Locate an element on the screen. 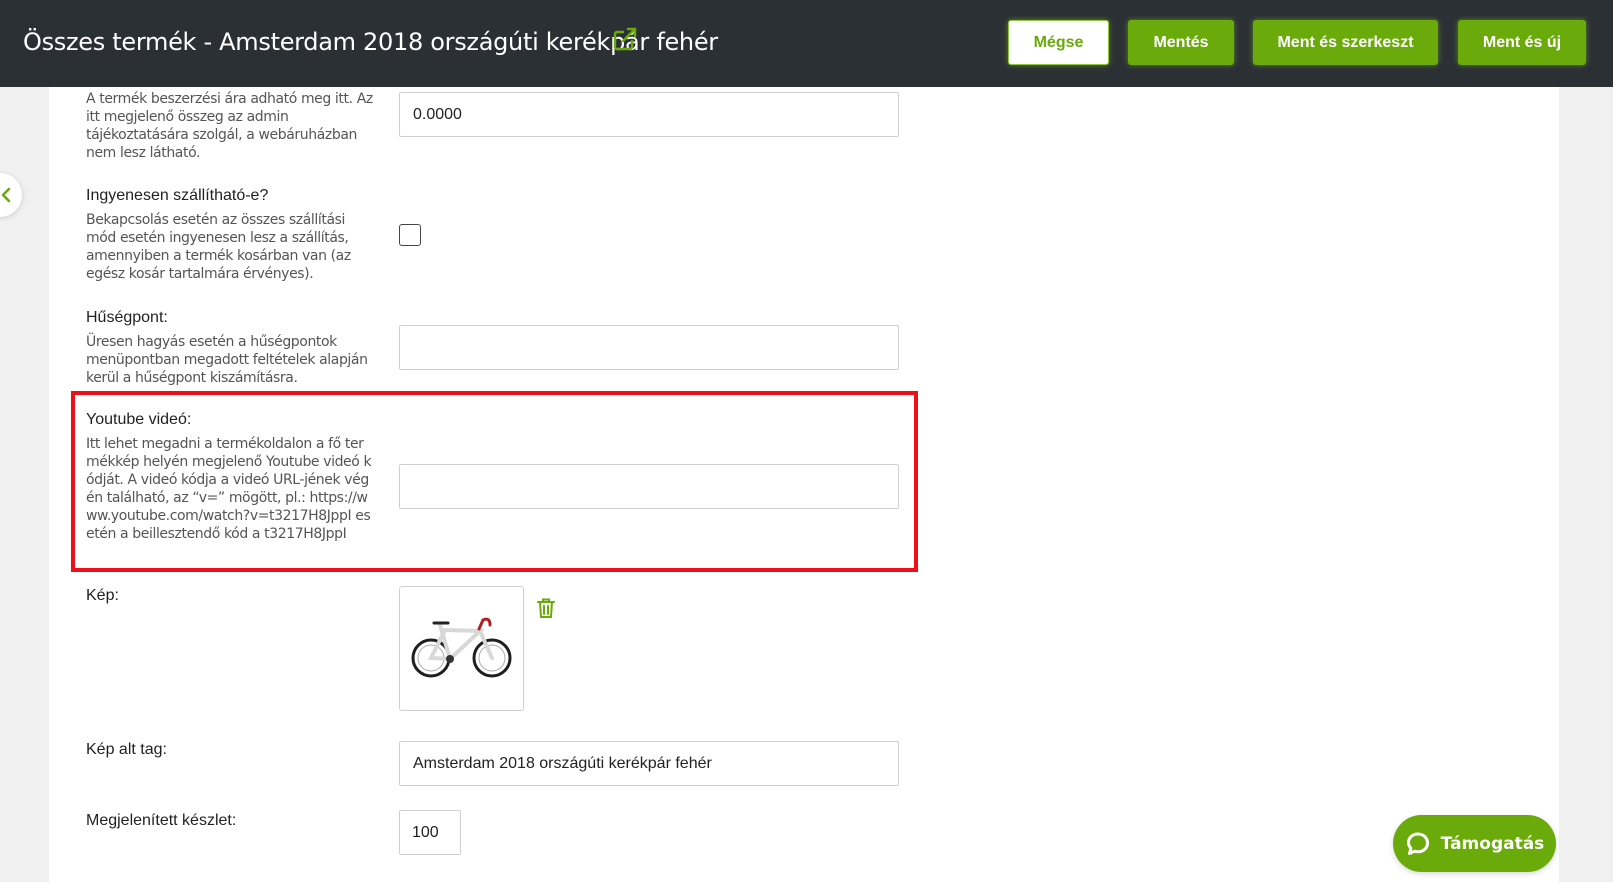 Image resolution: width=1613 pixels, height=882 pixels. save-and-edit-button: Ment és szerkeszt is located at coordinates (1345, 42).